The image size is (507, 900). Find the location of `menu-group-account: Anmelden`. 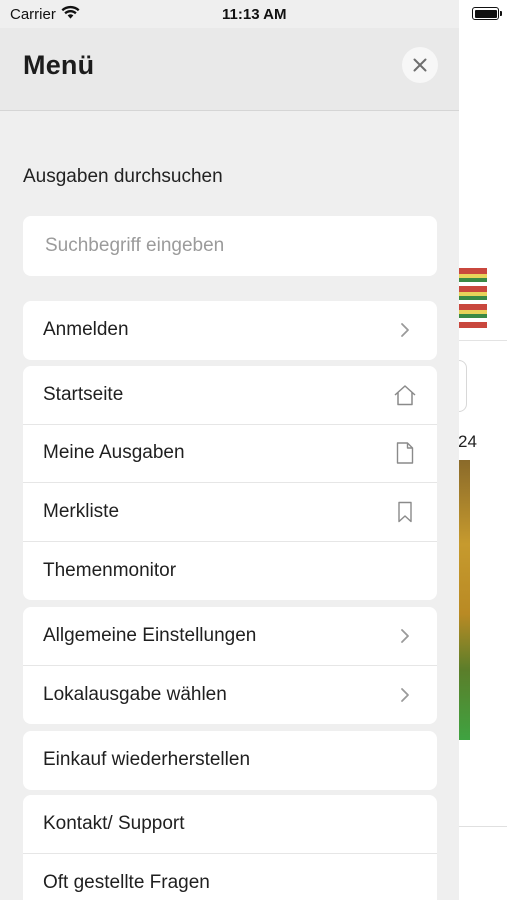

menu-group-account: Anmelden is located at coordinates (230, 330).